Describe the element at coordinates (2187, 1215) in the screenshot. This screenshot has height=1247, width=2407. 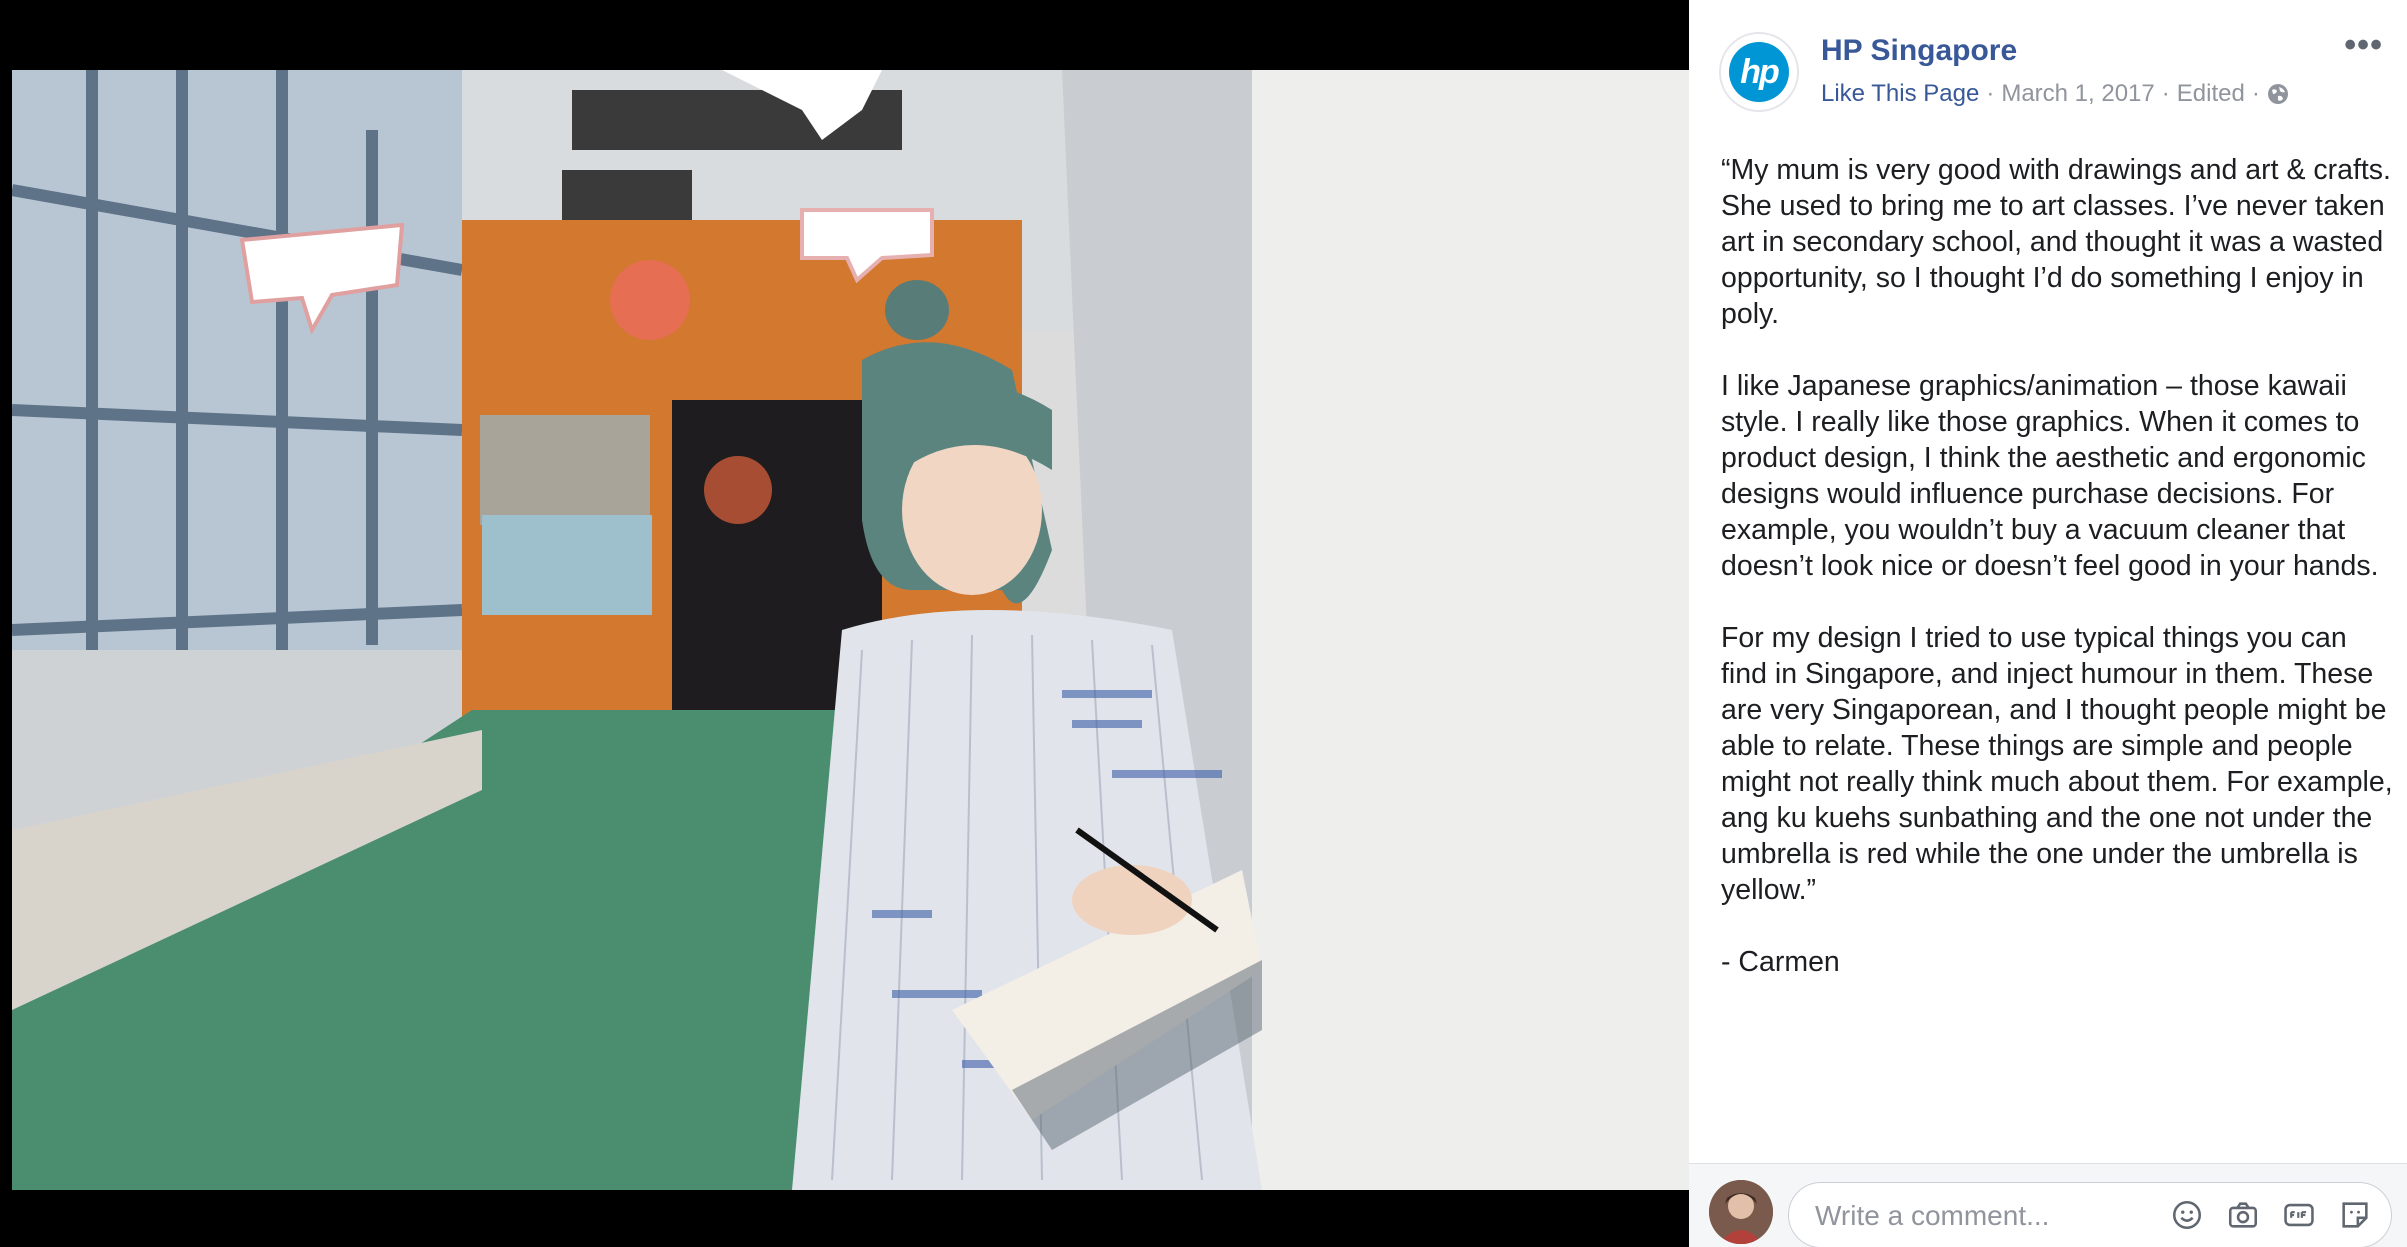
I see `emoji-icon` at that location.